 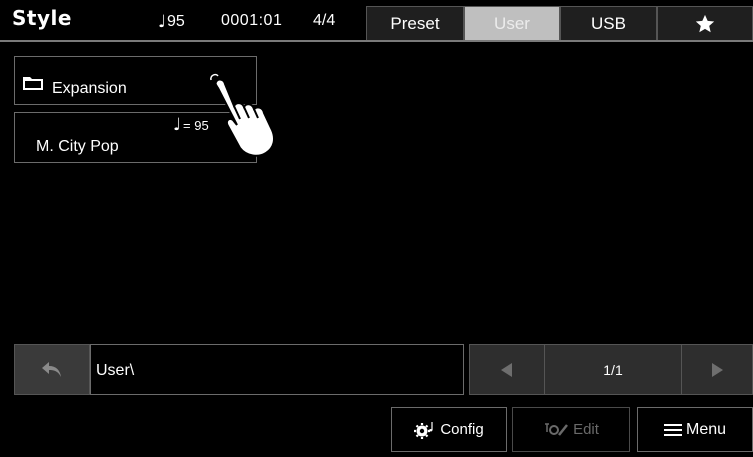 What do you see at coordinates (613, 369) in the screenshot?
I see `page-indicator: 1/1` at bounding box center [613, 369].